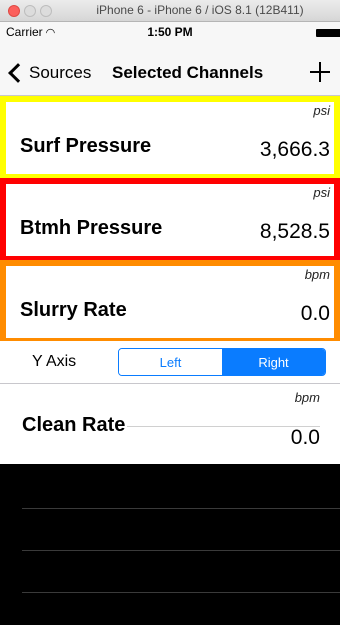 The image size is (340, 625). I want to click on channel-name: Slurry Rate, so click(73, 310).